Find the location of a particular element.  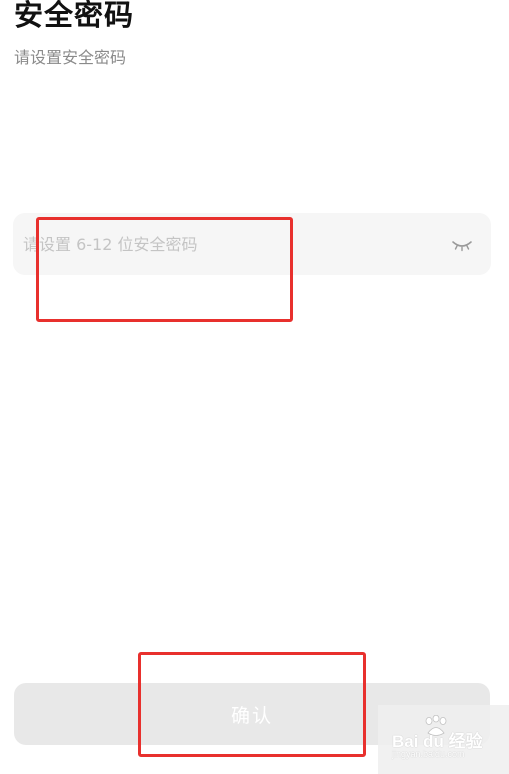

page-subtitle: 请设置安全密码 is located at coordinates (70, 57).